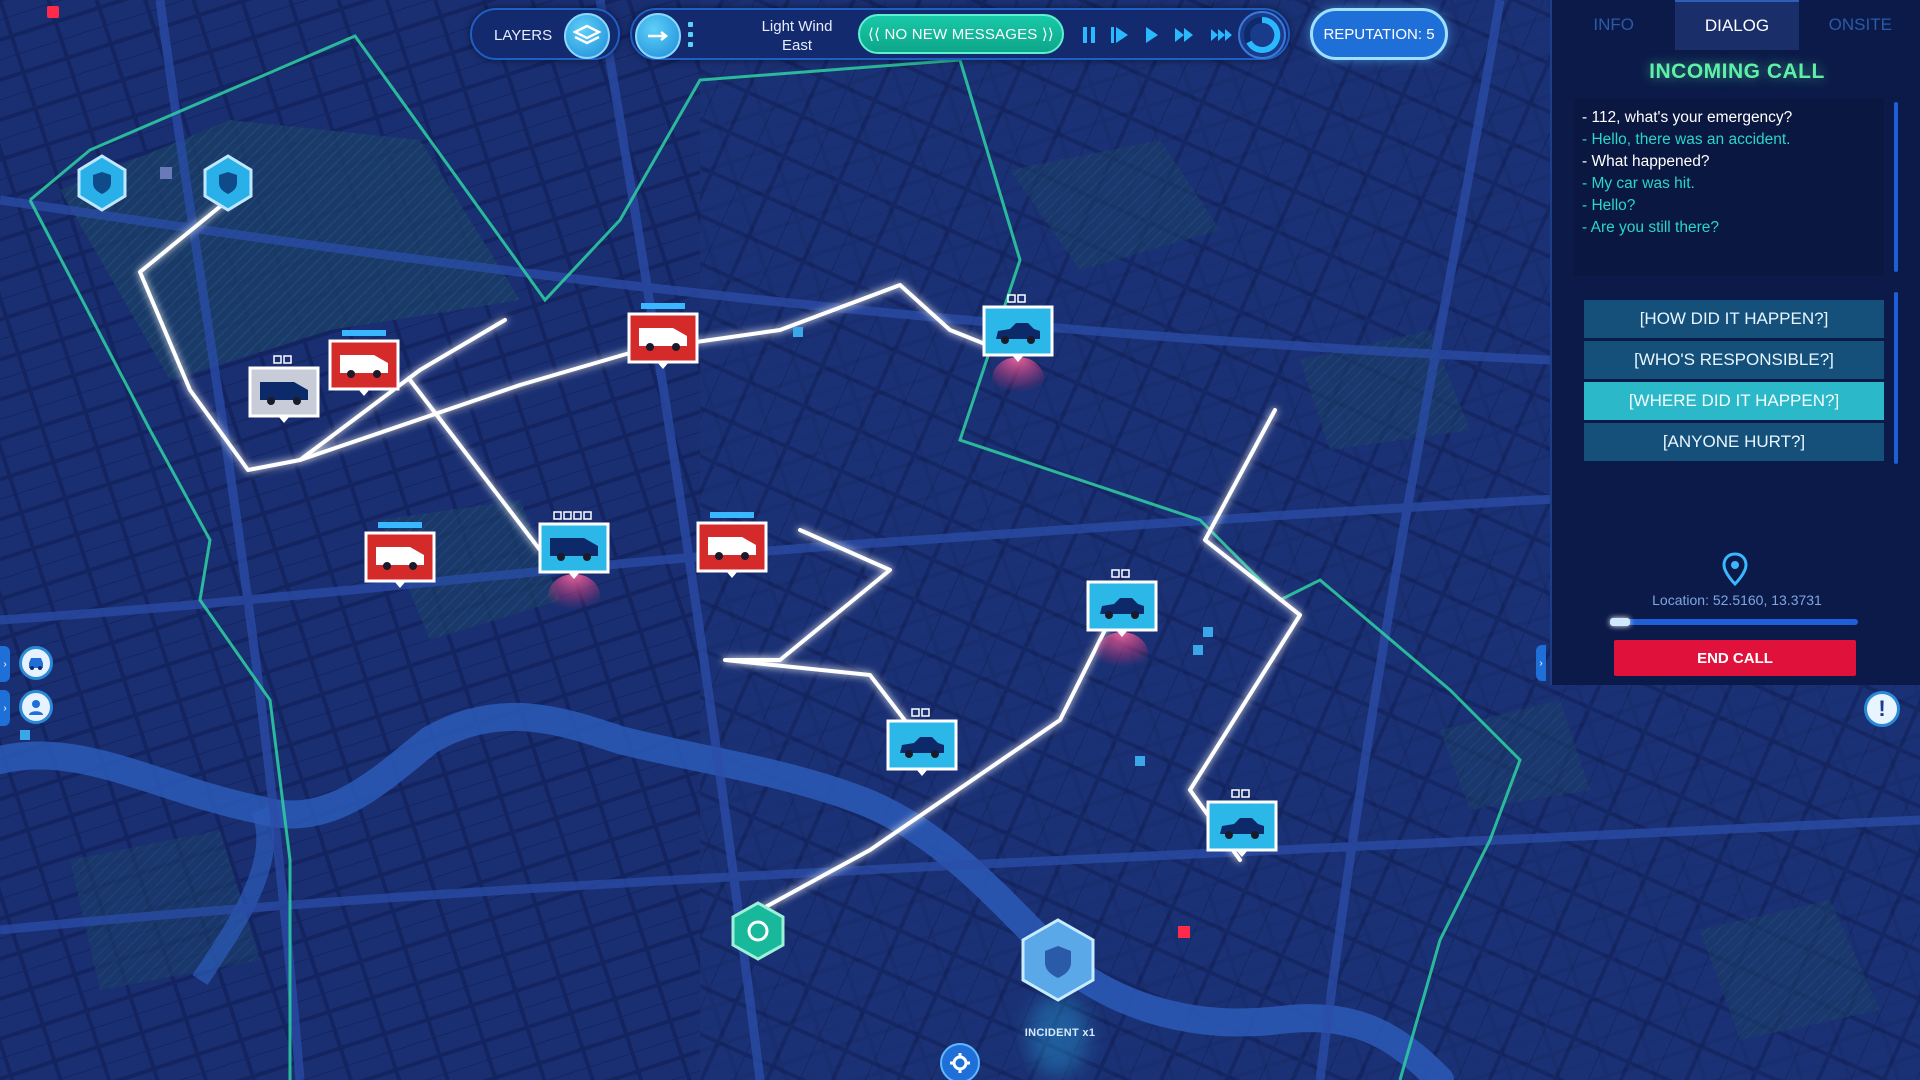  I want to click on step-button, so click(1120, 35).